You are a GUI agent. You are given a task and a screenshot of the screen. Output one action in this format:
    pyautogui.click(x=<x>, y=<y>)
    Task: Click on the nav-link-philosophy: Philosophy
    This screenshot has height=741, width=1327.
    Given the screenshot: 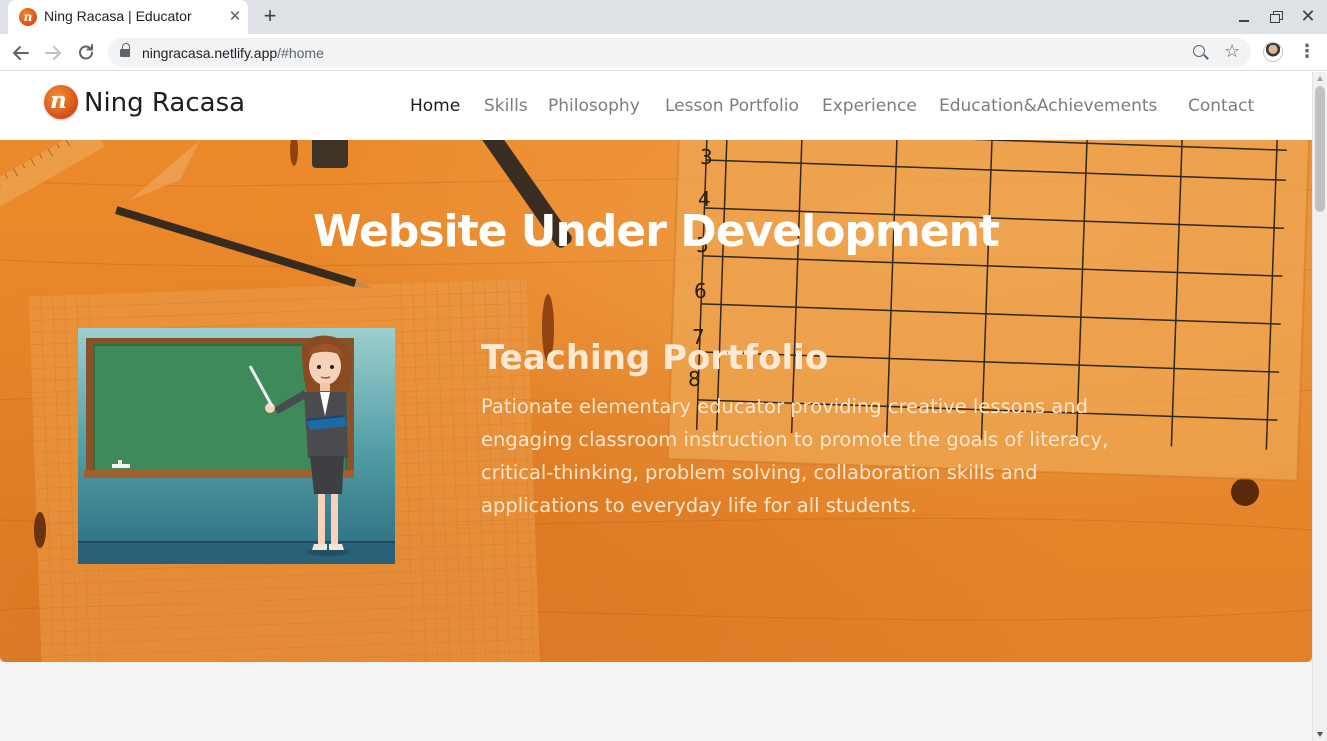 What is the action you would take?
    pyautogui.click(x=594, y=106)
    